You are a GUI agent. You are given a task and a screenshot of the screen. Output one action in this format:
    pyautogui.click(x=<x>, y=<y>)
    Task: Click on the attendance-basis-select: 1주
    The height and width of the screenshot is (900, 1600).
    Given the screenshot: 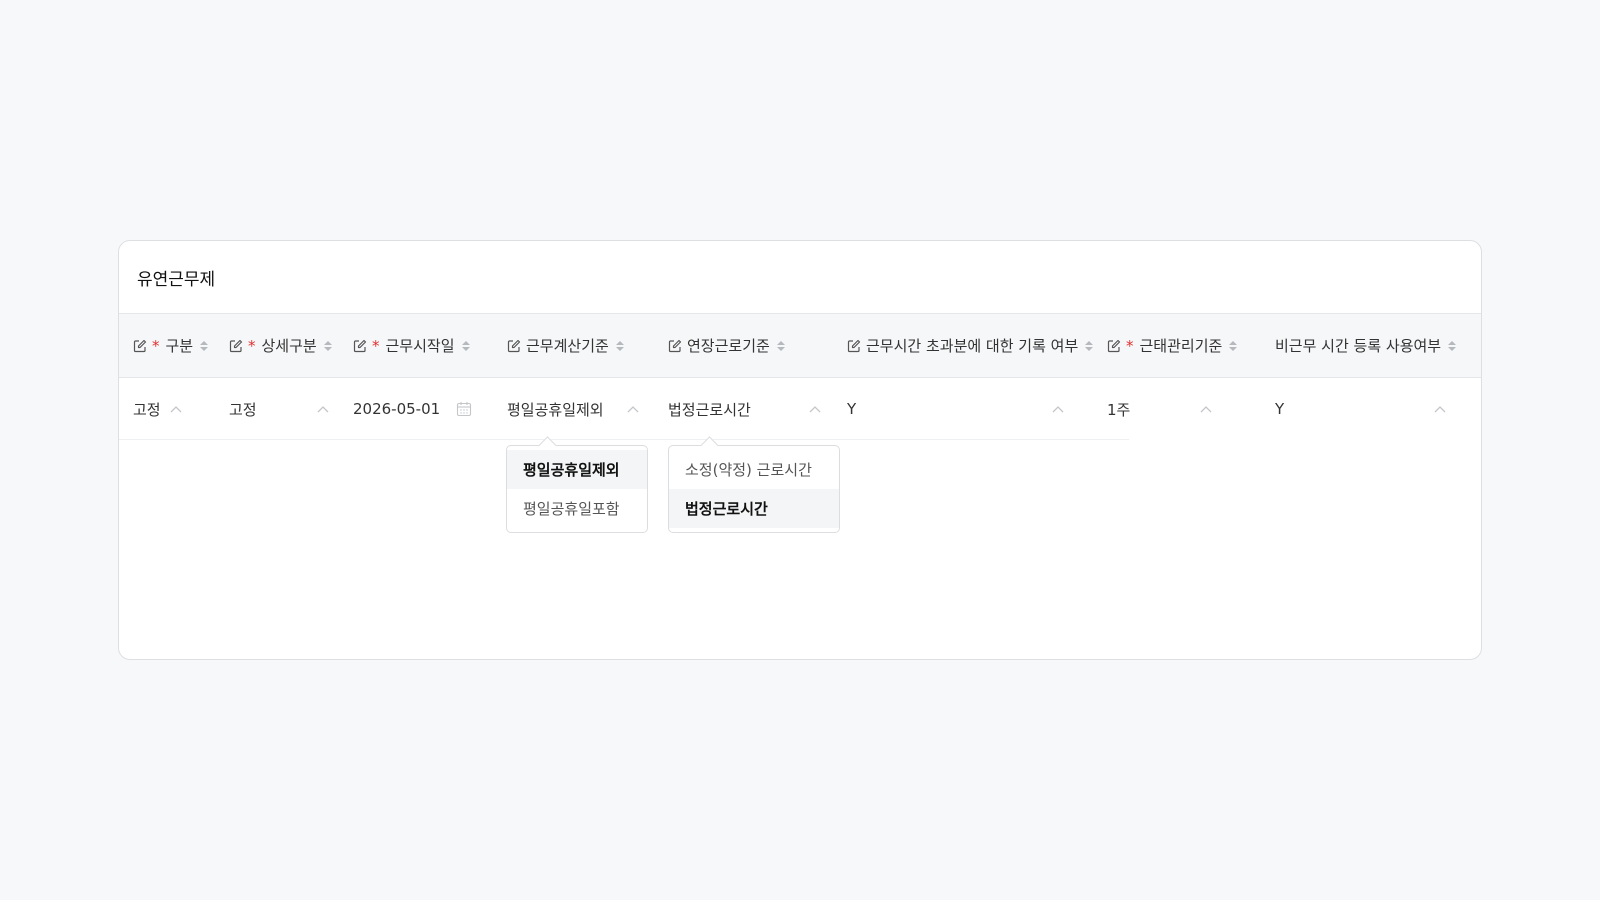 What is the action you would take?
    pyautogui.click(x=1118, y=409)
    